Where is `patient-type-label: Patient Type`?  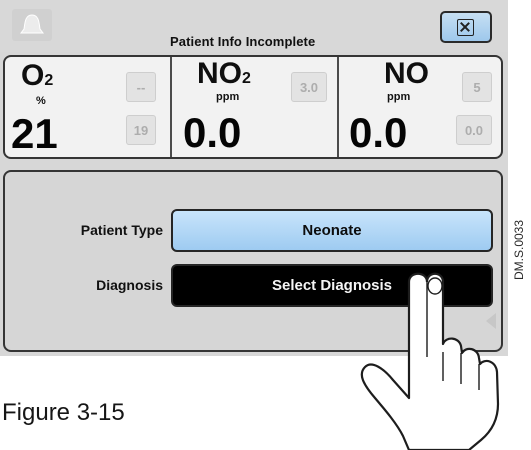
patient-type-label: Patient Type is located at coordinates (121, 230).